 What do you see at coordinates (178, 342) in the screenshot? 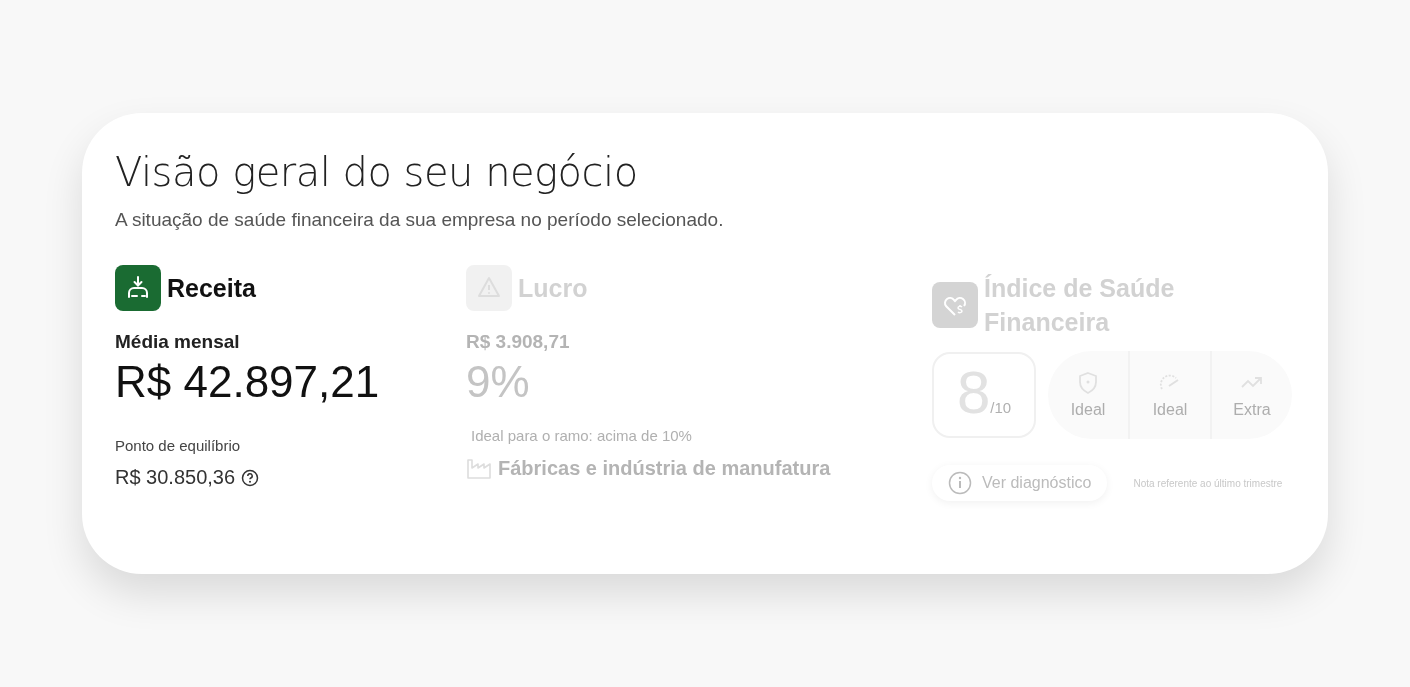
I see `monthly-average-label: Média mensal` at bounding box center [178, 342].